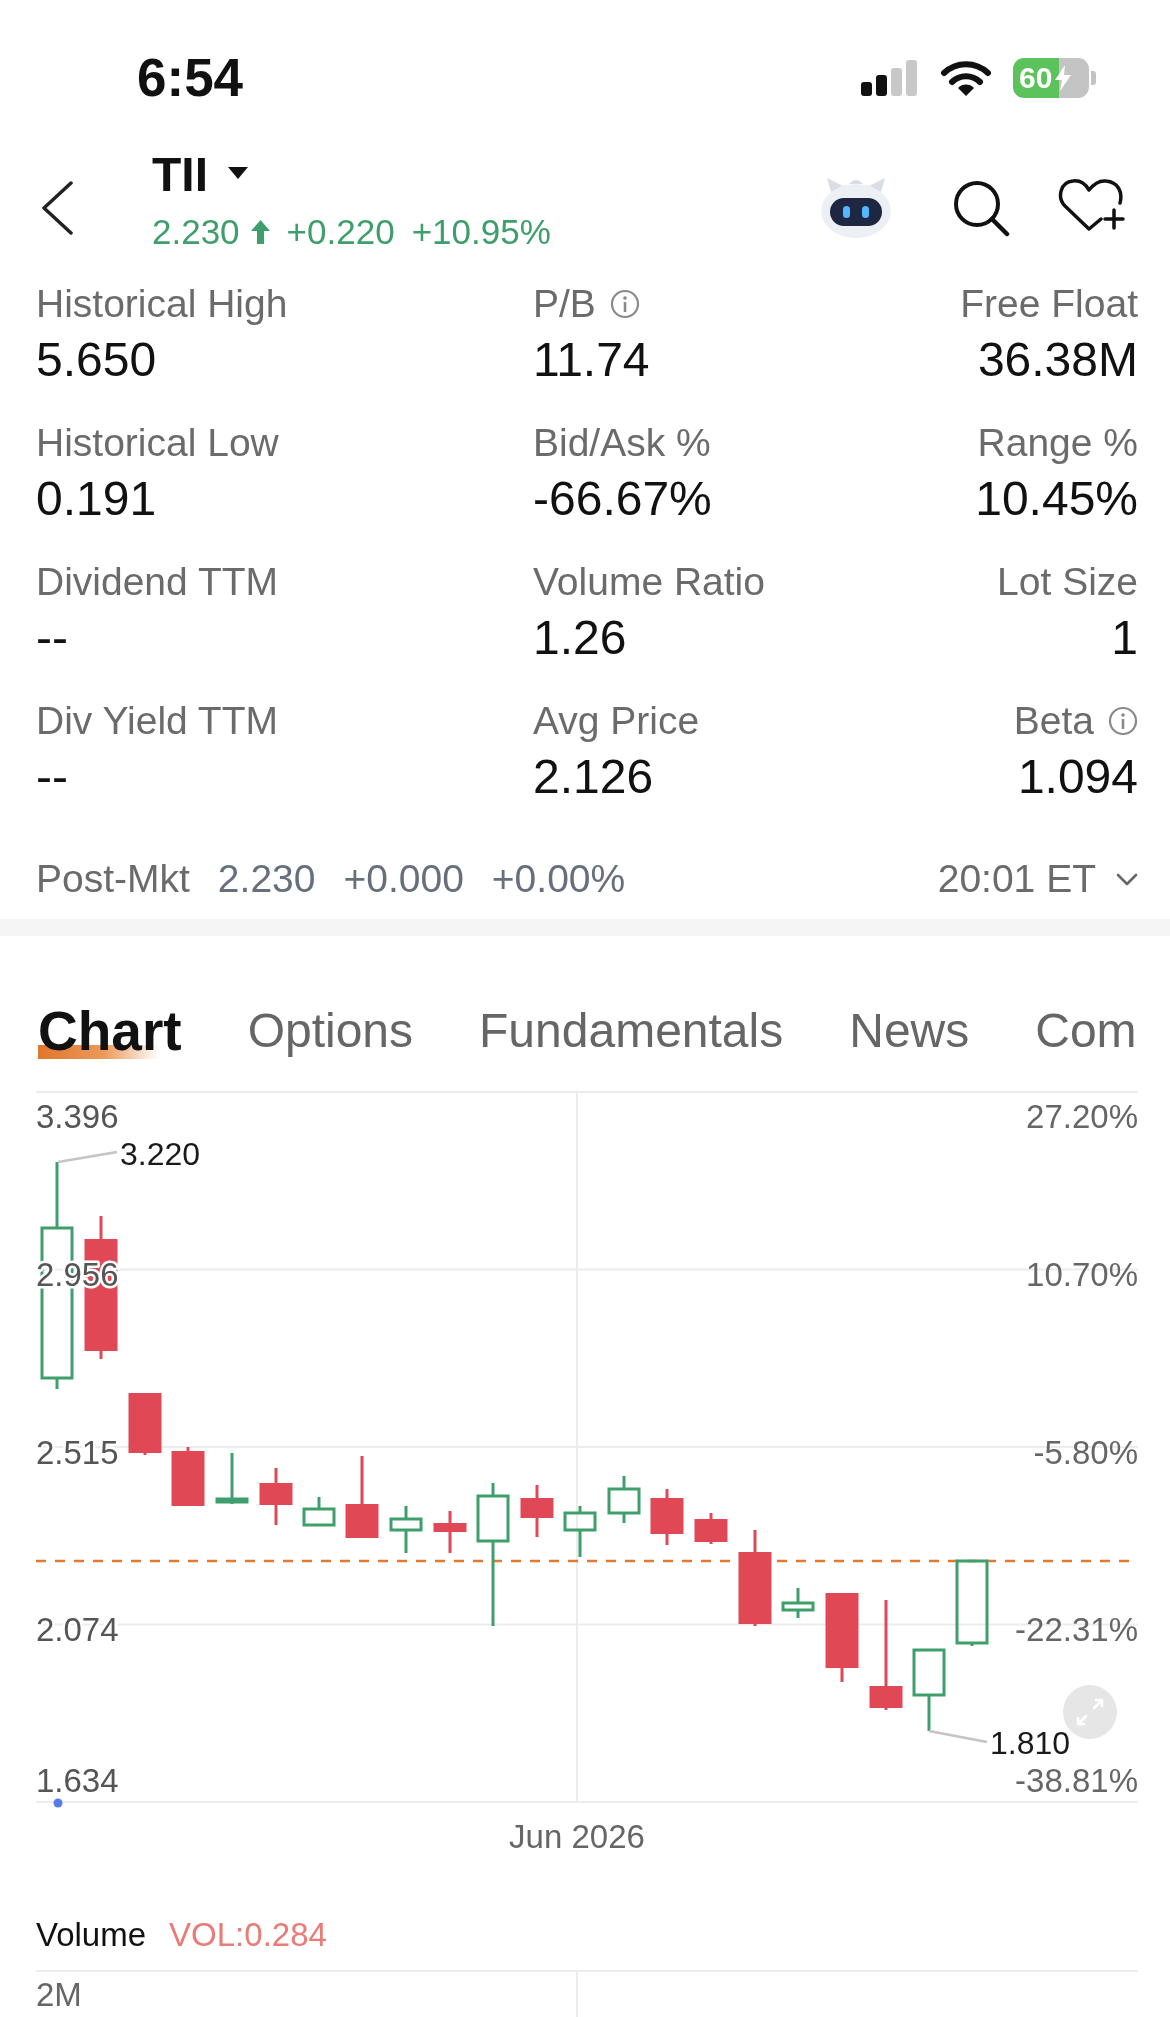  Describe the element at coordinates (1067, 582) in the screenshot. I see `stat-label: Lot Size` at that location.